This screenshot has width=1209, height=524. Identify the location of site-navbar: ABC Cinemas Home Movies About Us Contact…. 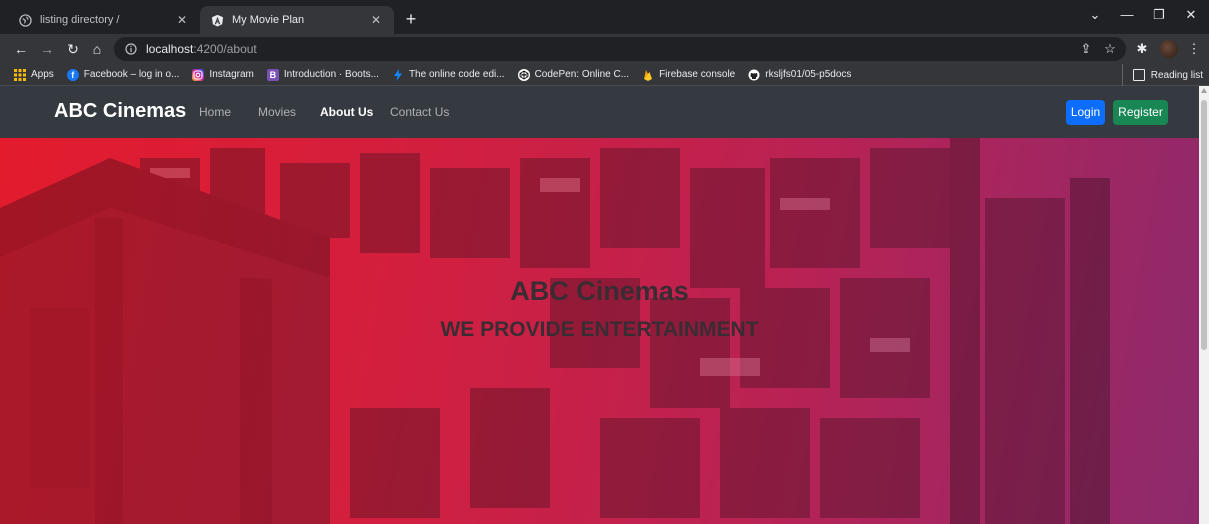
(599, 112).